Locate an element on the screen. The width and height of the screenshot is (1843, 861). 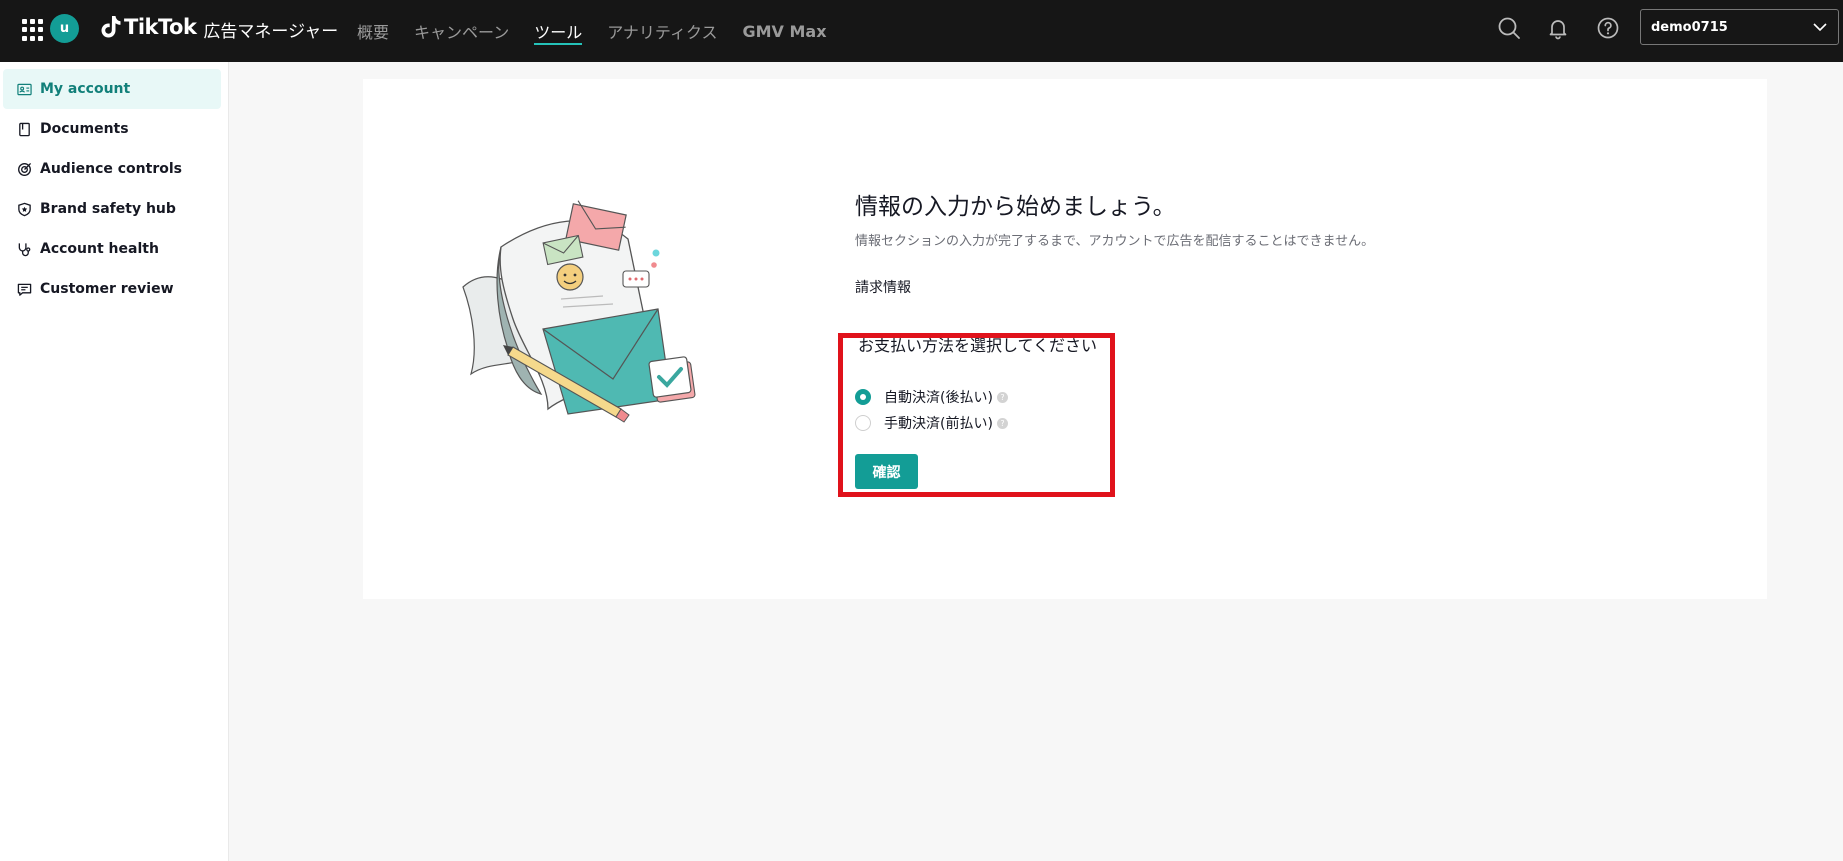
sidebar-item-brand-safety-hub: Brand safety hub is located at coordinates (112, 209).